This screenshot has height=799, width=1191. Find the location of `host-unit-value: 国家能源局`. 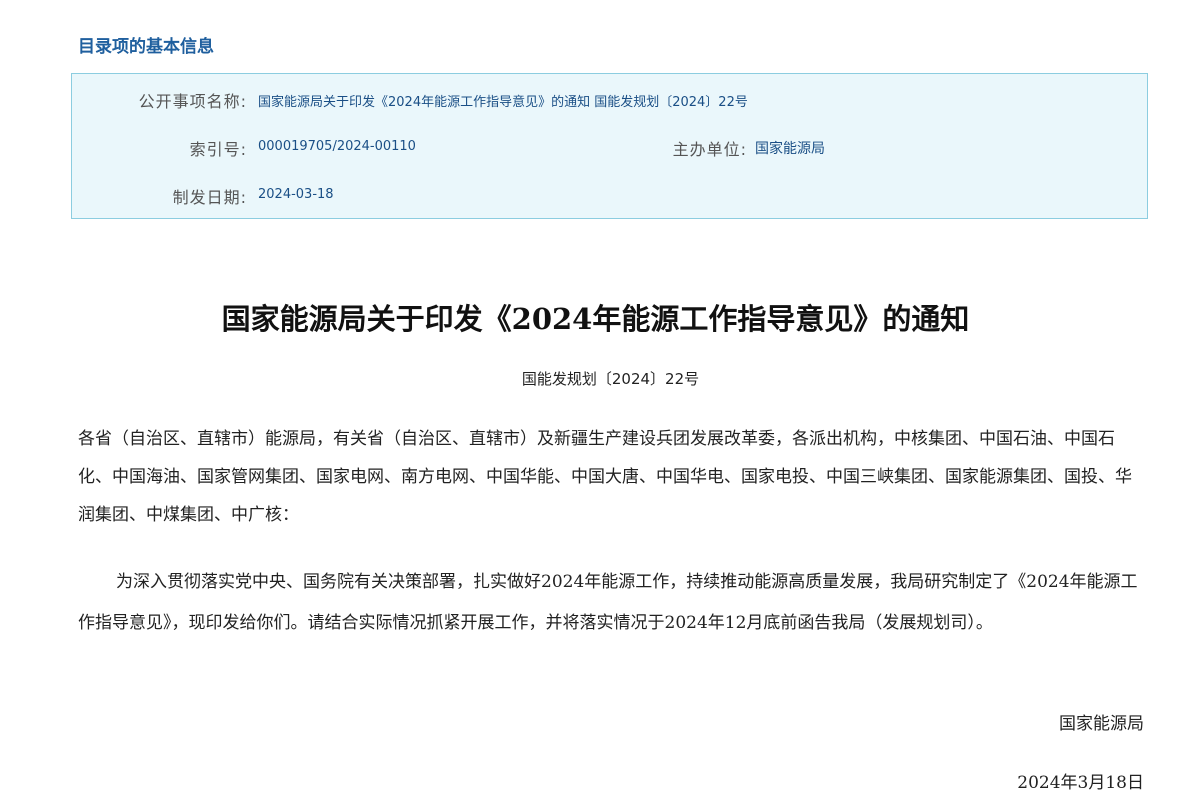

host-unit-value: 国家能源局 is located at coordinates (790, 149).